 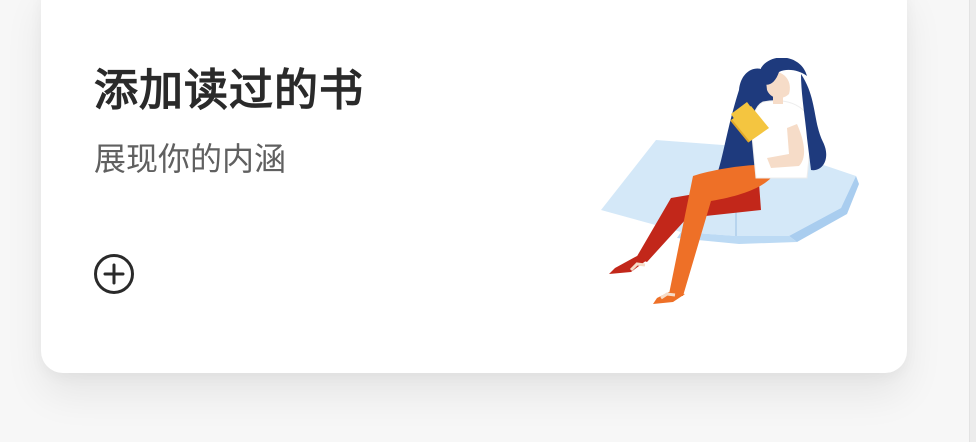 What do you see at coordinates (972, 221) in the screenshot?
I see `scroll-edge` at bounding box center [972, 221].